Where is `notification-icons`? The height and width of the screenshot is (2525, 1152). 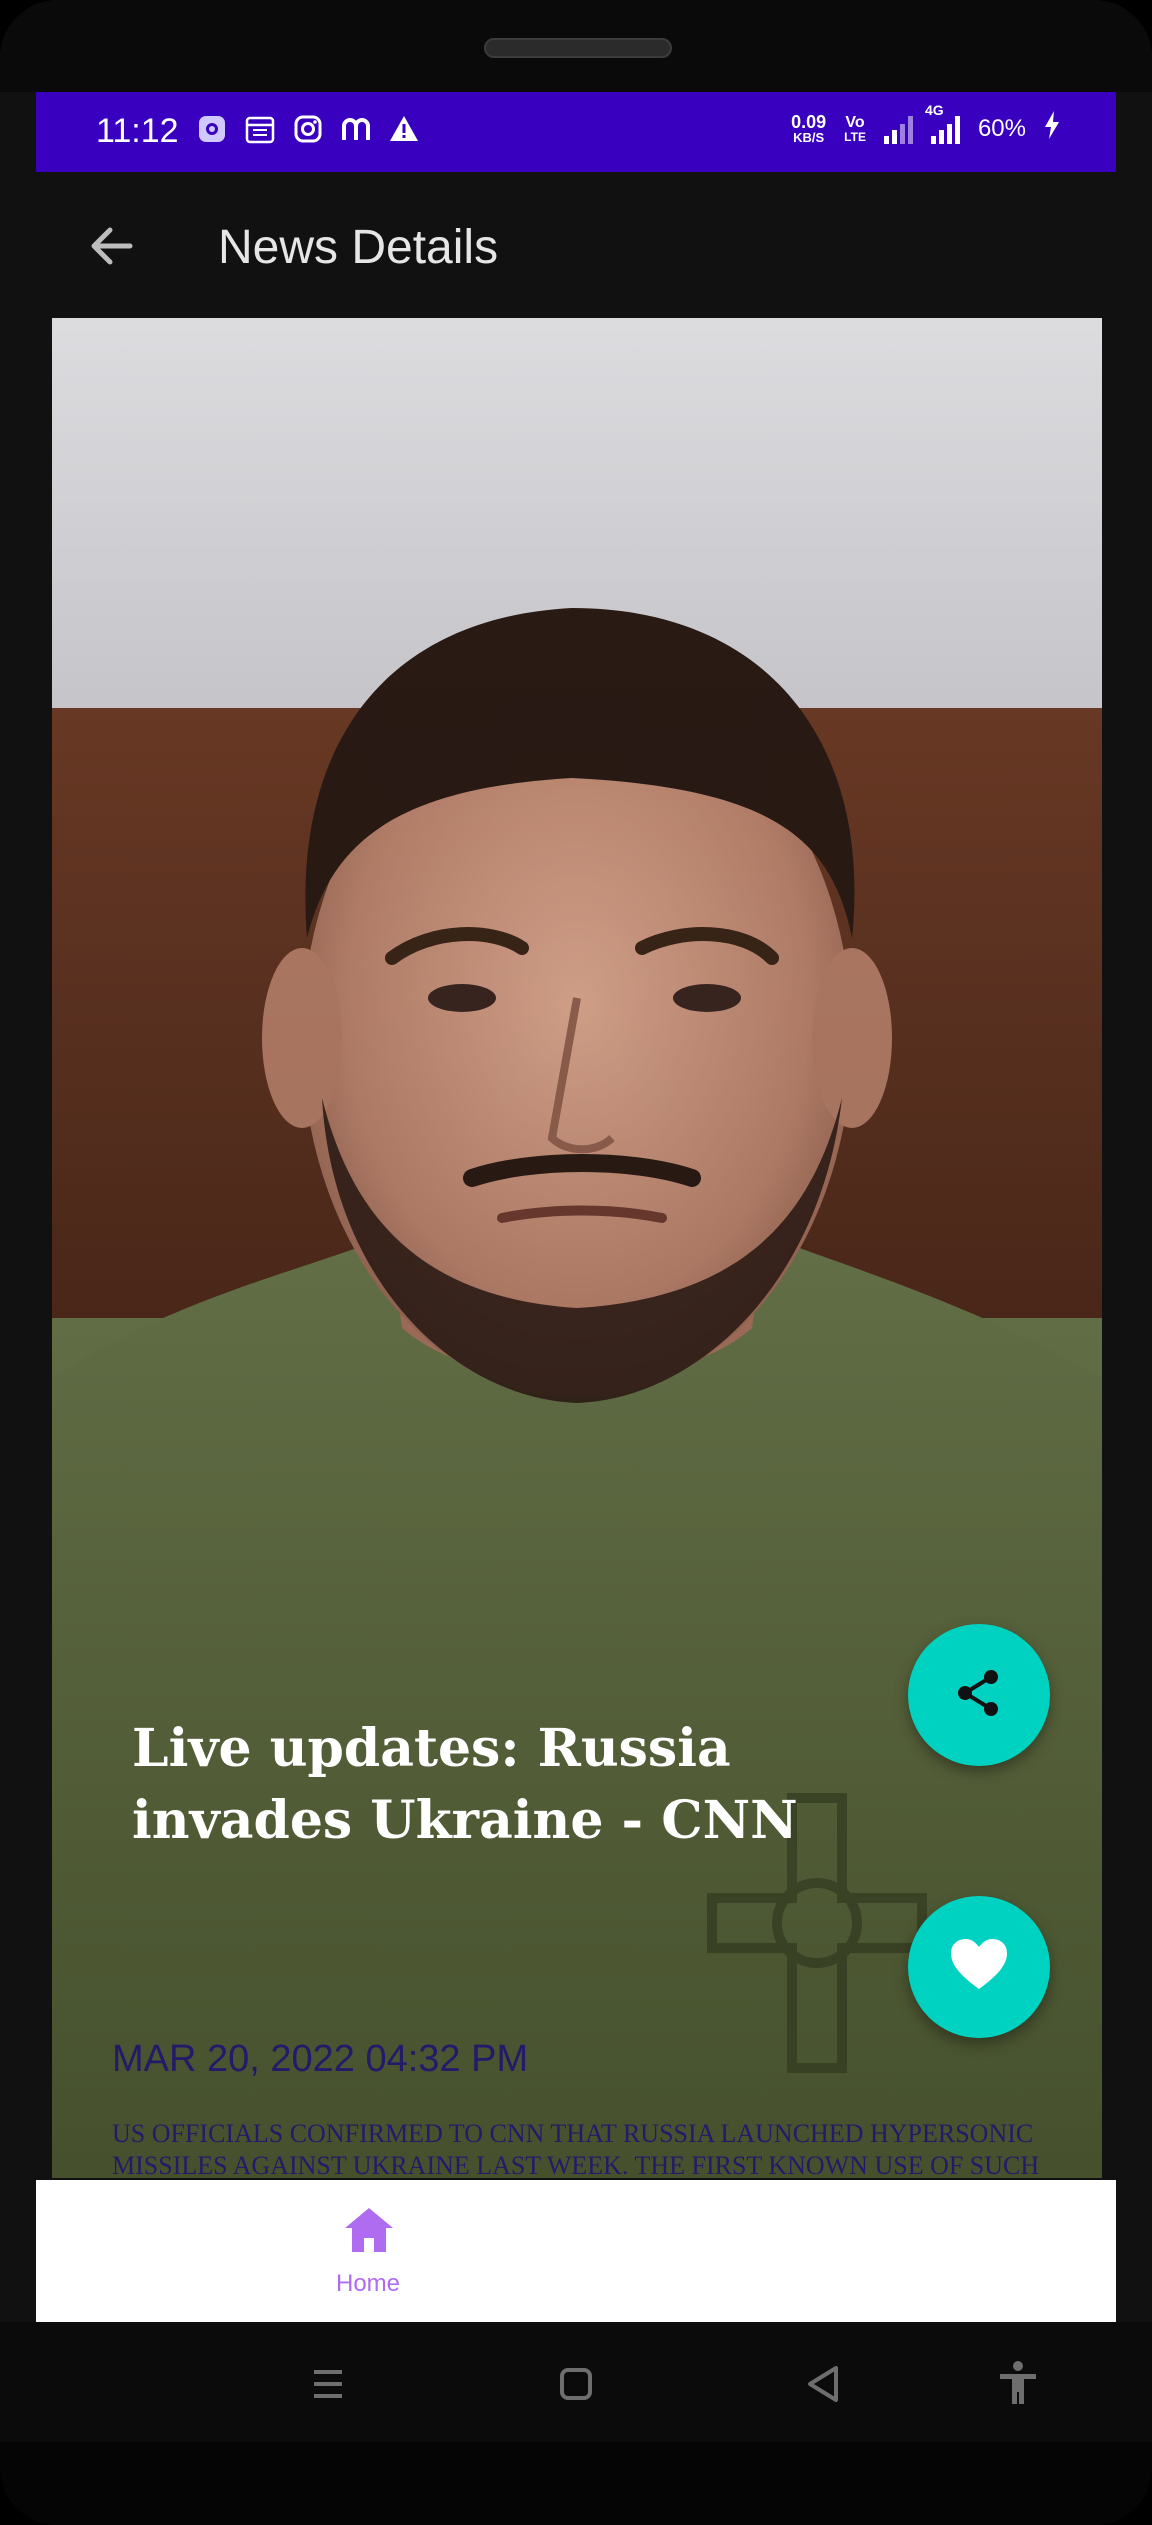
notification-icons is located at coordinates (308, 130).